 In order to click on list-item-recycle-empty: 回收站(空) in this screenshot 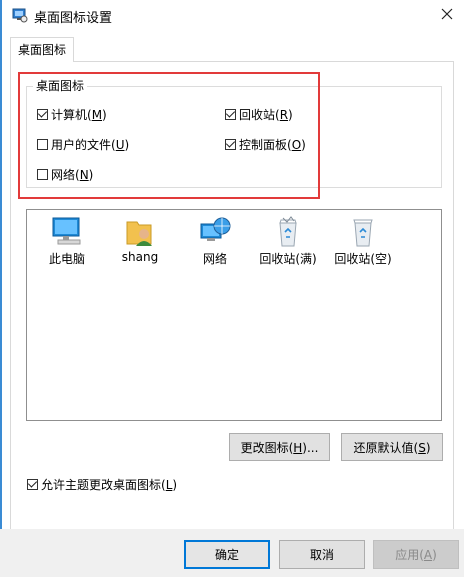, I will do `click(363, 241)`.